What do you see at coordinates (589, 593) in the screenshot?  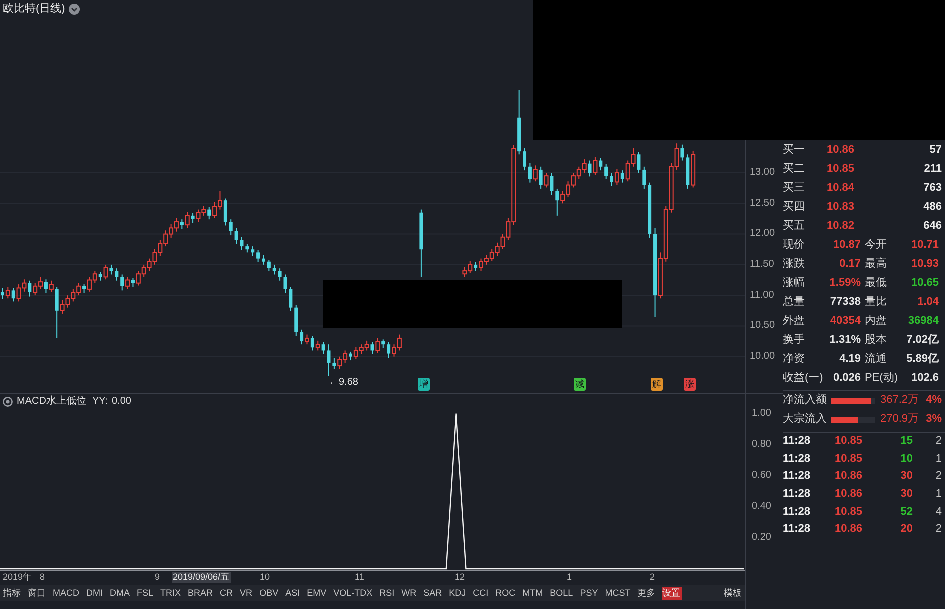 I see `indicator-tab: PSY` at bounding box center [589, 593].